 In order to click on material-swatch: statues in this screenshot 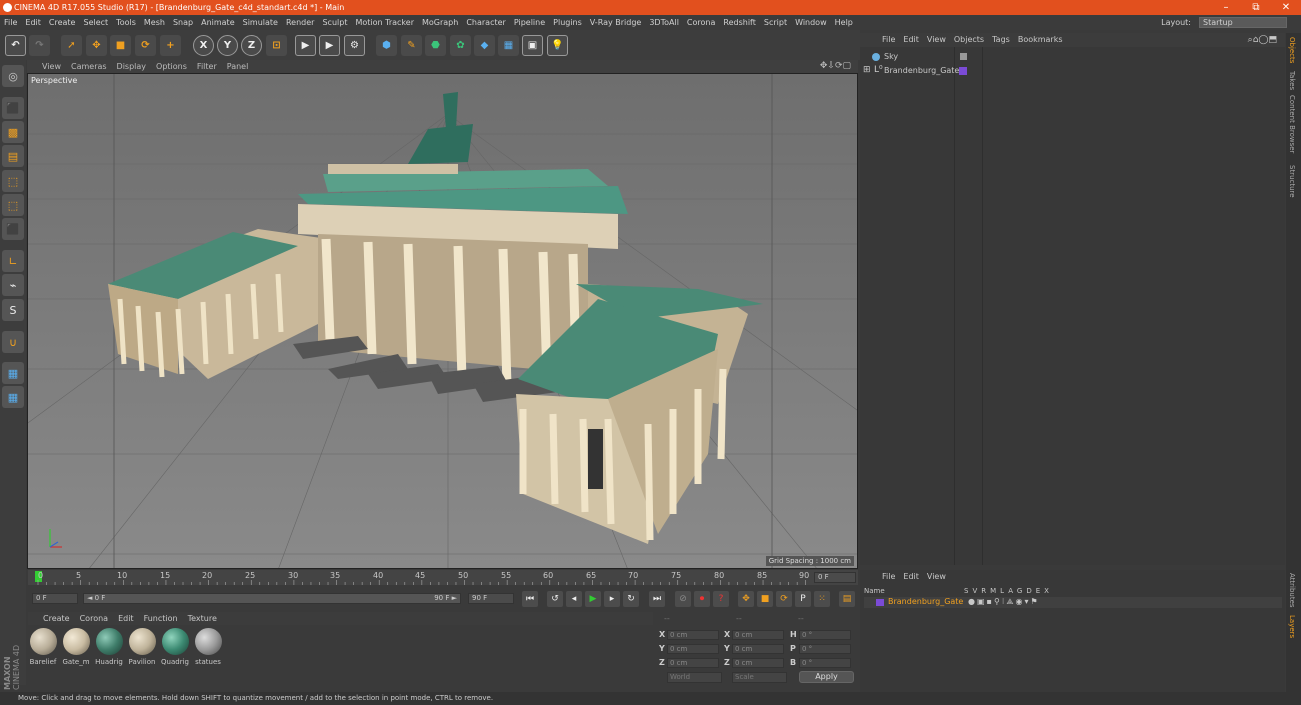, I will do `click(208, 652)`.